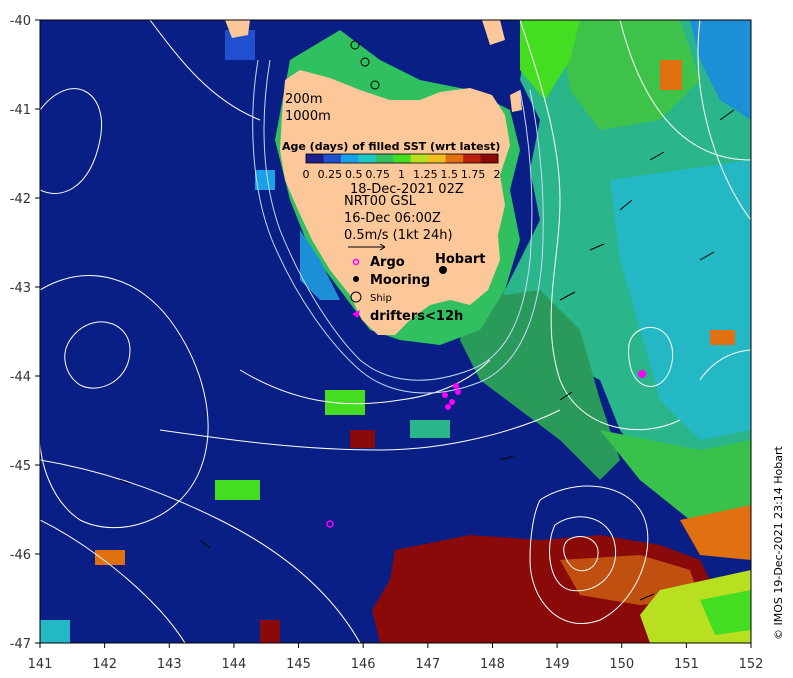 The image size is (793, 678). Describe the element at coordinates (425, 174) in the screenshot. I see `legend-tick-label: 1.25` at that location.